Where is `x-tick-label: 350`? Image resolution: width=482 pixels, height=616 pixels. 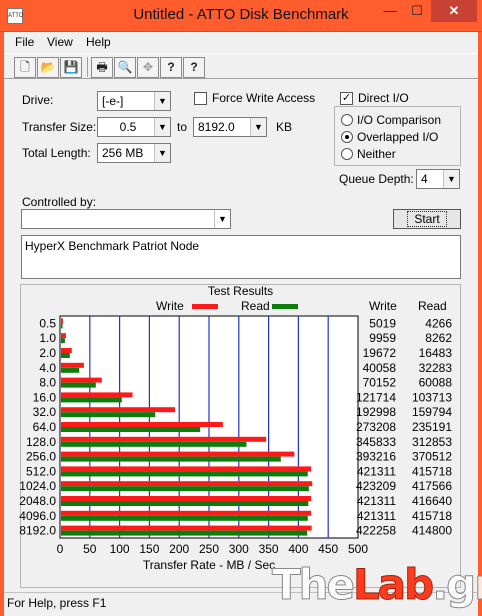
x-tick-label: 350 is located at coordinates (269, 549).